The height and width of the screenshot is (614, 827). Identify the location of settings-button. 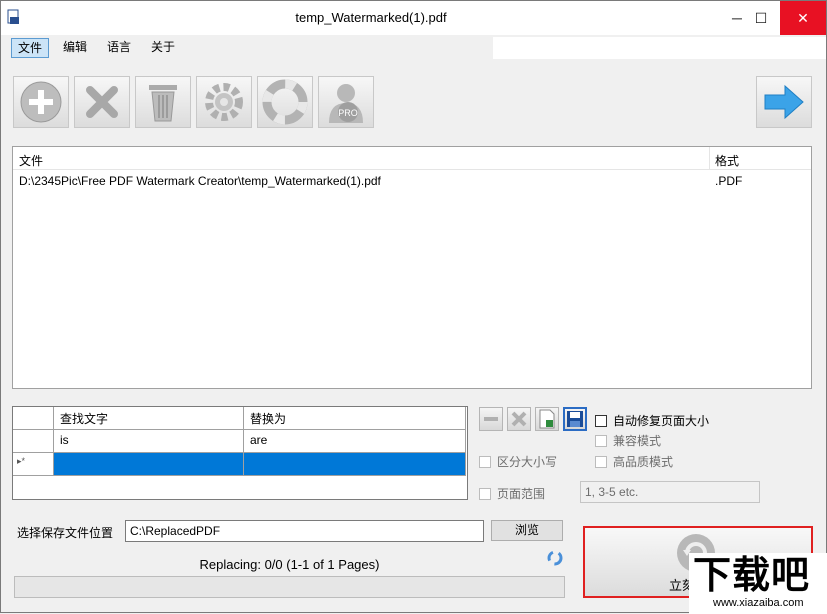
(224, 102).